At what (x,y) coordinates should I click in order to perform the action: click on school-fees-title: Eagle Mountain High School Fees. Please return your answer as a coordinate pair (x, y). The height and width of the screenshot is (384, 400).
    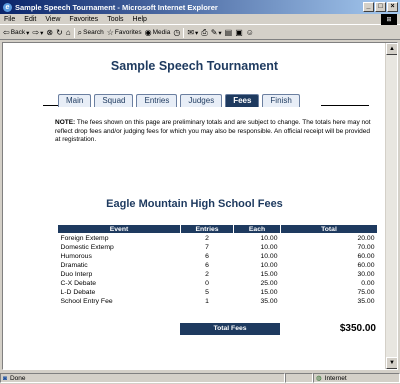
    Looking at the image, I should click on (194, 204).